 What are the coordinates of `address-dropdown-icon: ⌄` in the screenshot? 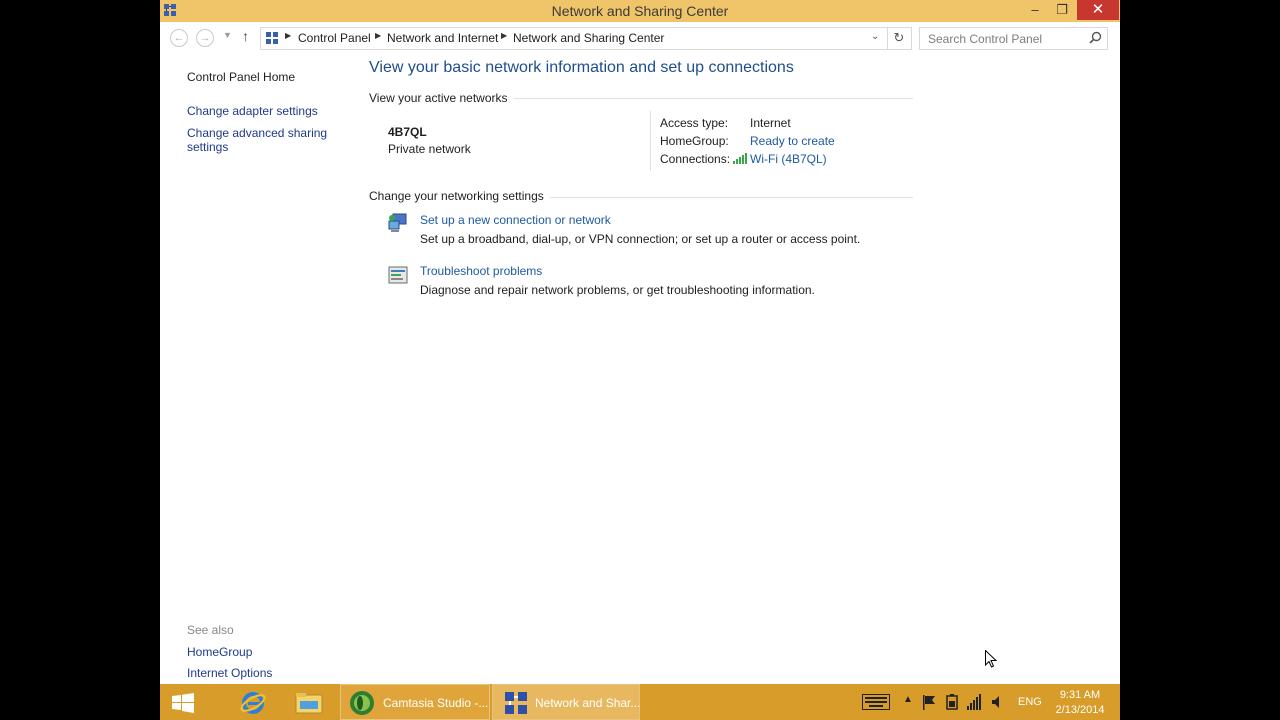 It's located at (875, 36).